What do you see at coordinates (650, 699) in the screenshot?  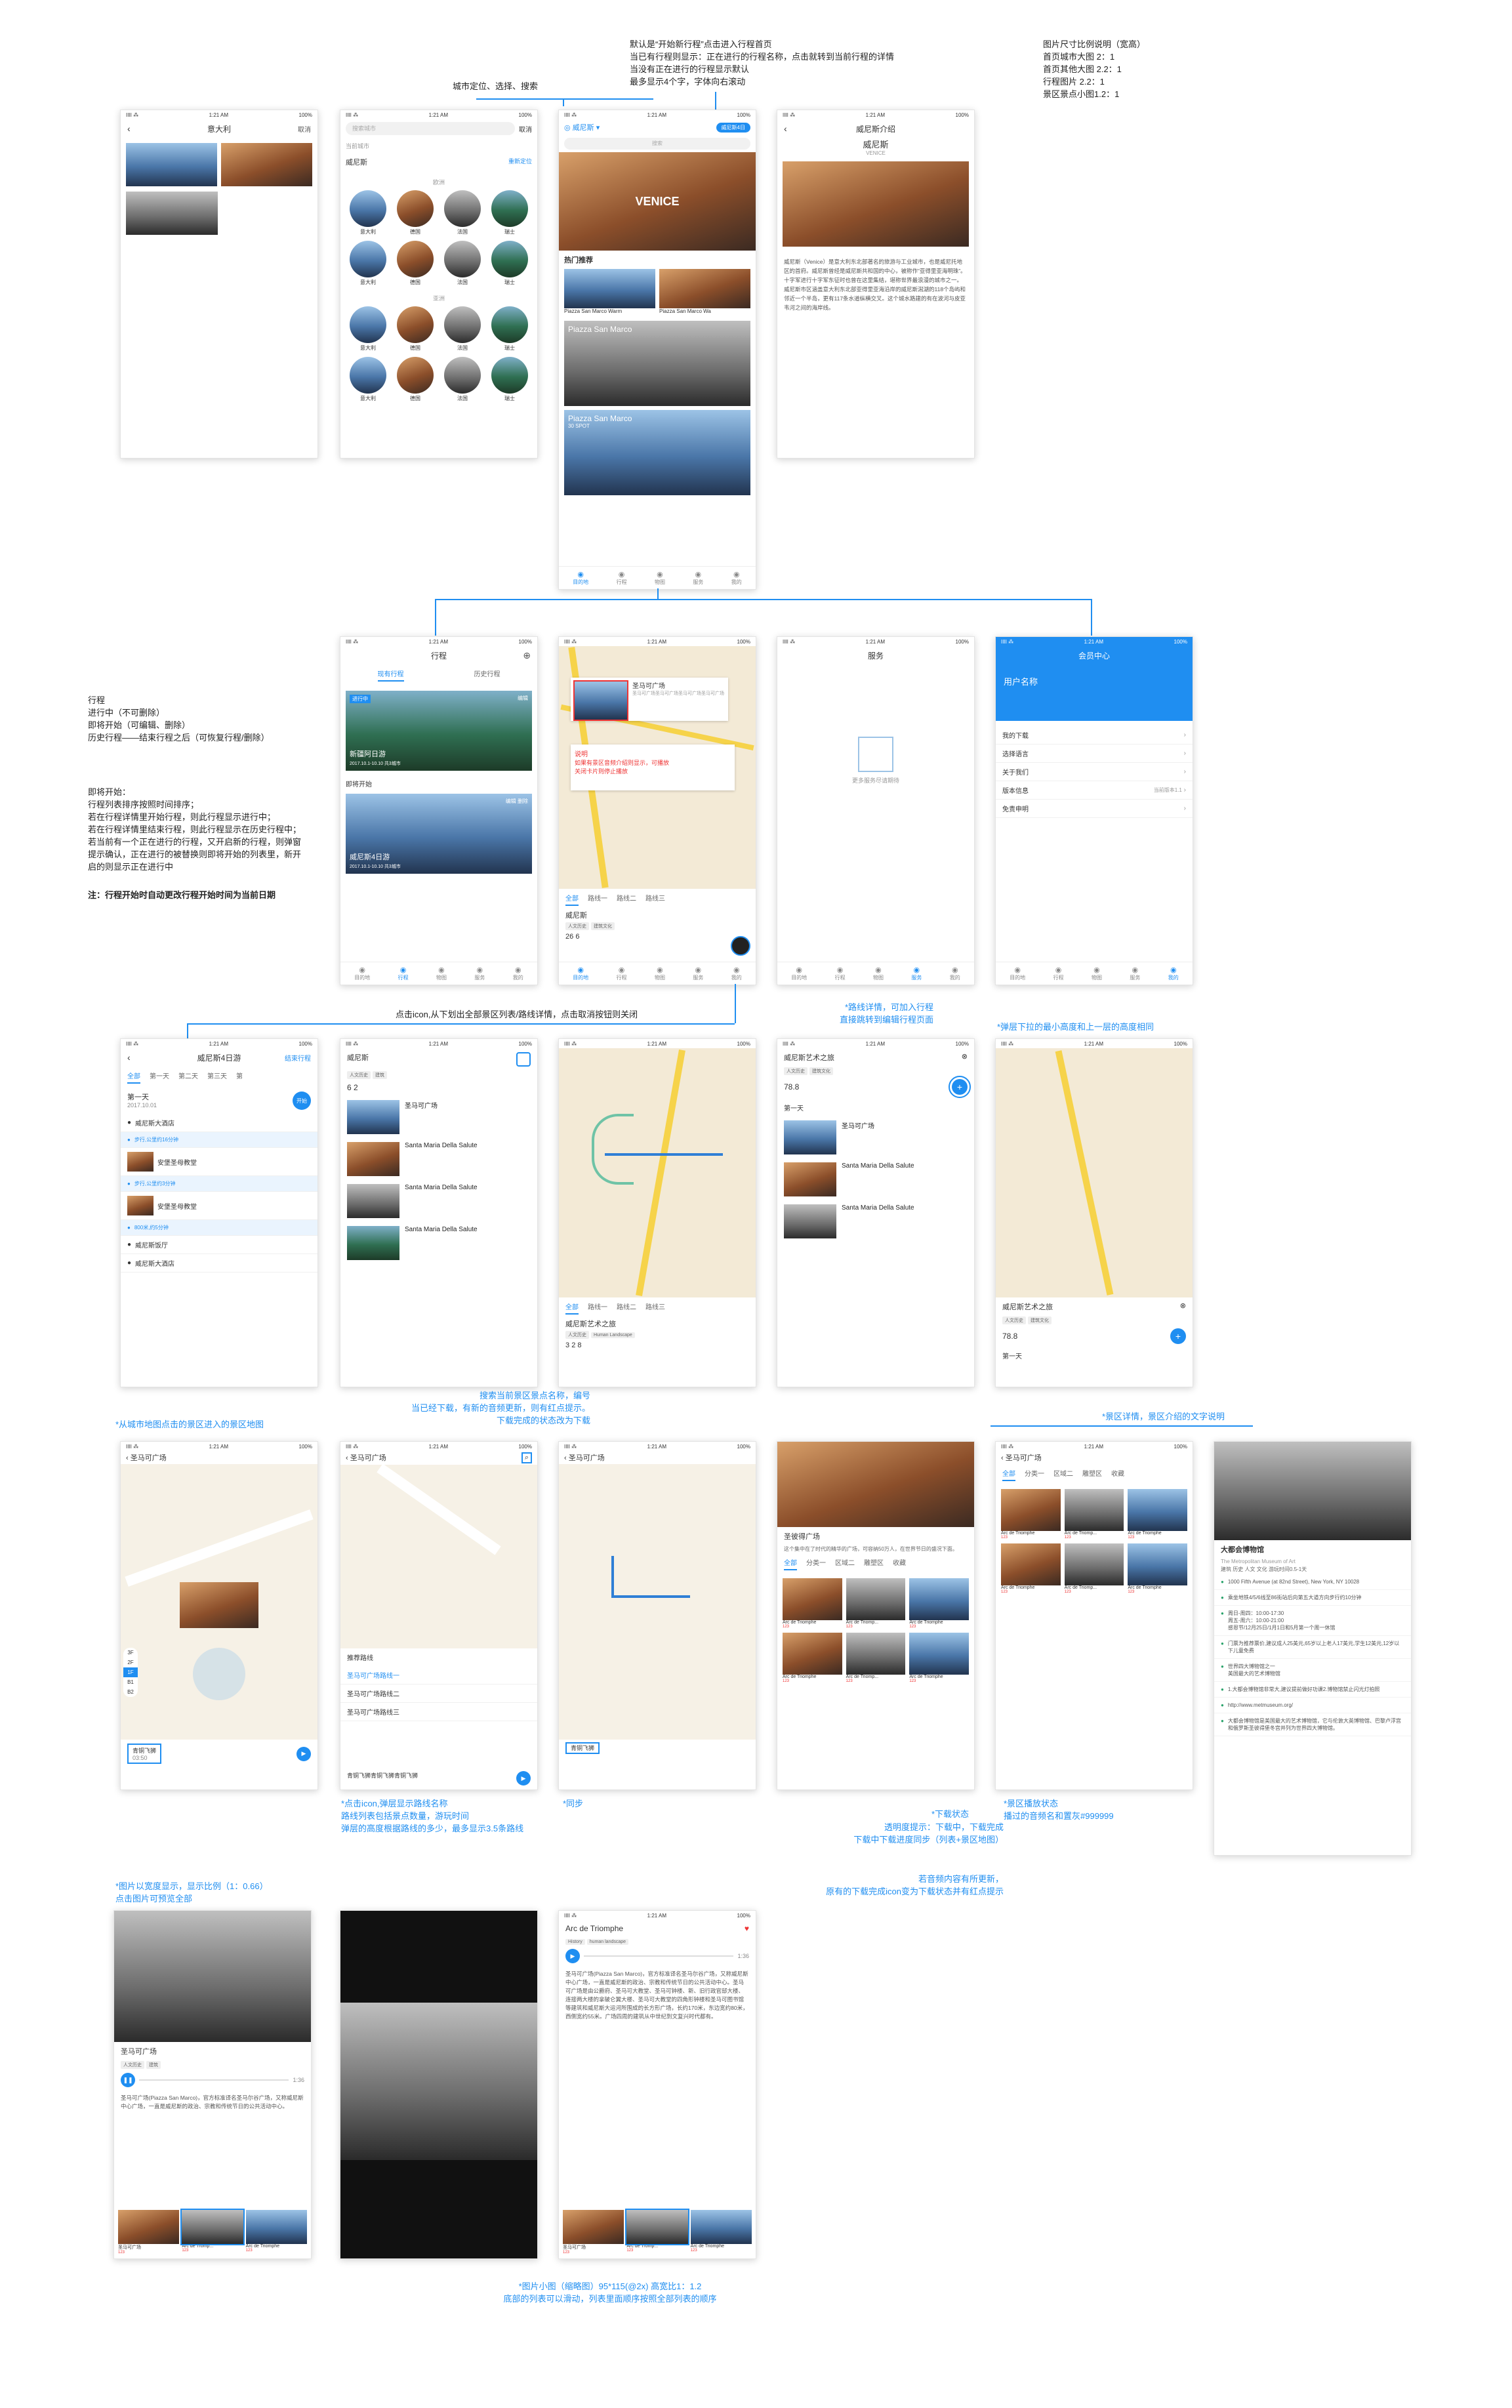 I see `spot-card: 圣马可广场 圣马可广场圣马可广场圣马可广场圣马可广场` at bounding box center [650, 699].